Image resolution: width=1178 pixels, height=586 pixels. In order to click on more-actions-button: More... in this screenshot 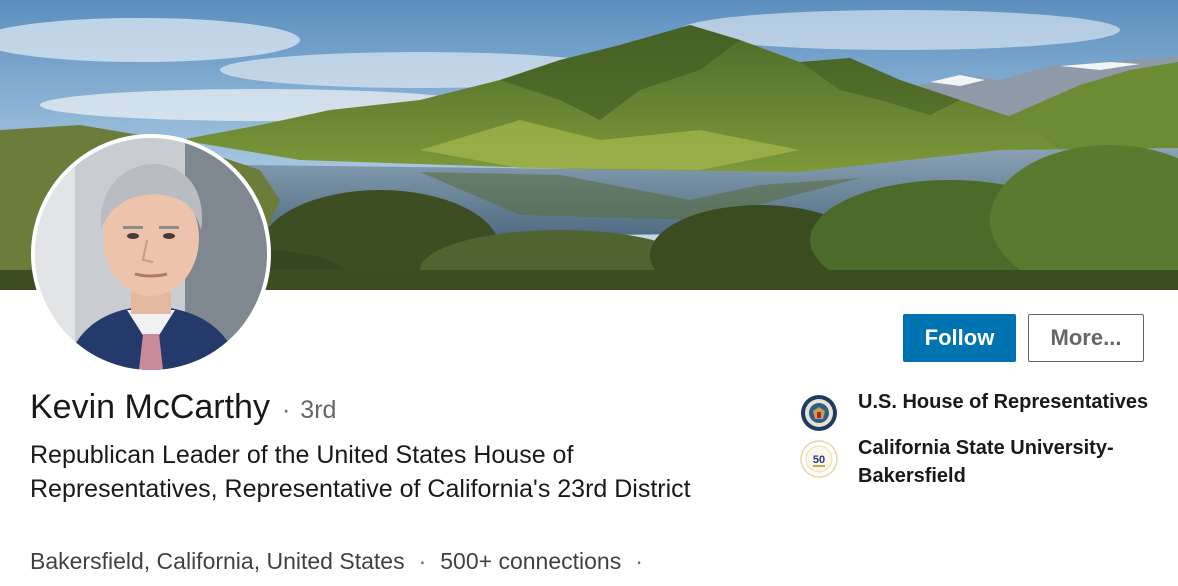, I will do `click(1086, 338)`.